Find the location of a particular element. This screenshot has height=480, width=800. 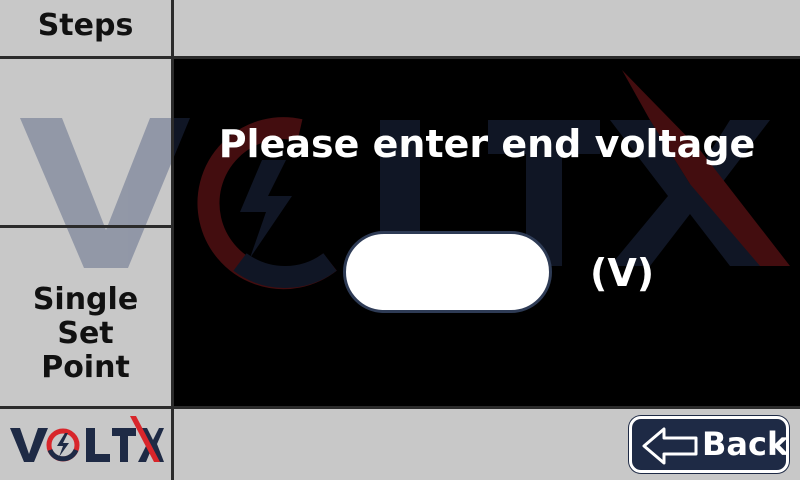

prompt-title: Please enter end voltage is located at coordinates (487, 144).